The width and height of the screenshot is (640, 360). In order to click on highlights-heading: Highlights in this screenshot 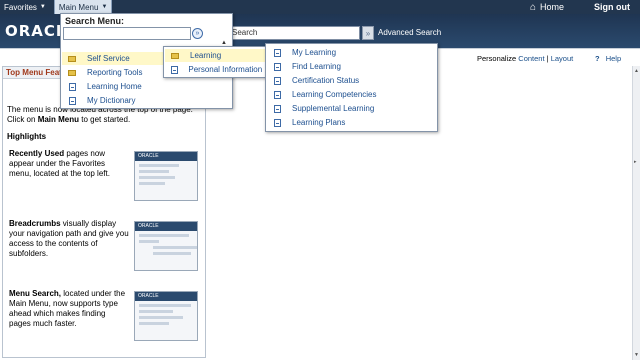, I will do `click(27, 136)`.